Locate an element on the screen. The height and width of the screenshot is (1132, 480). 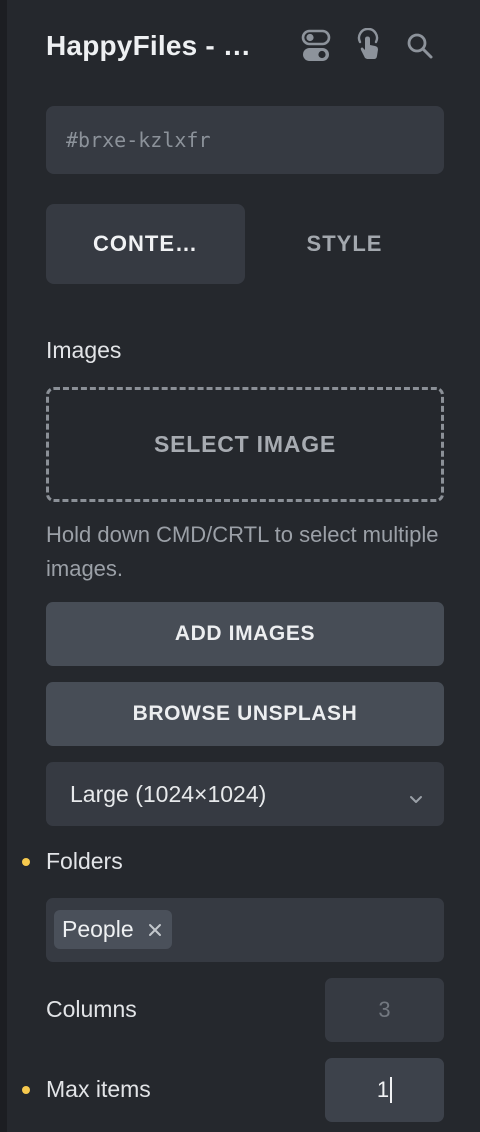
folder-tag-label: People is located at coordinates (98, 929).